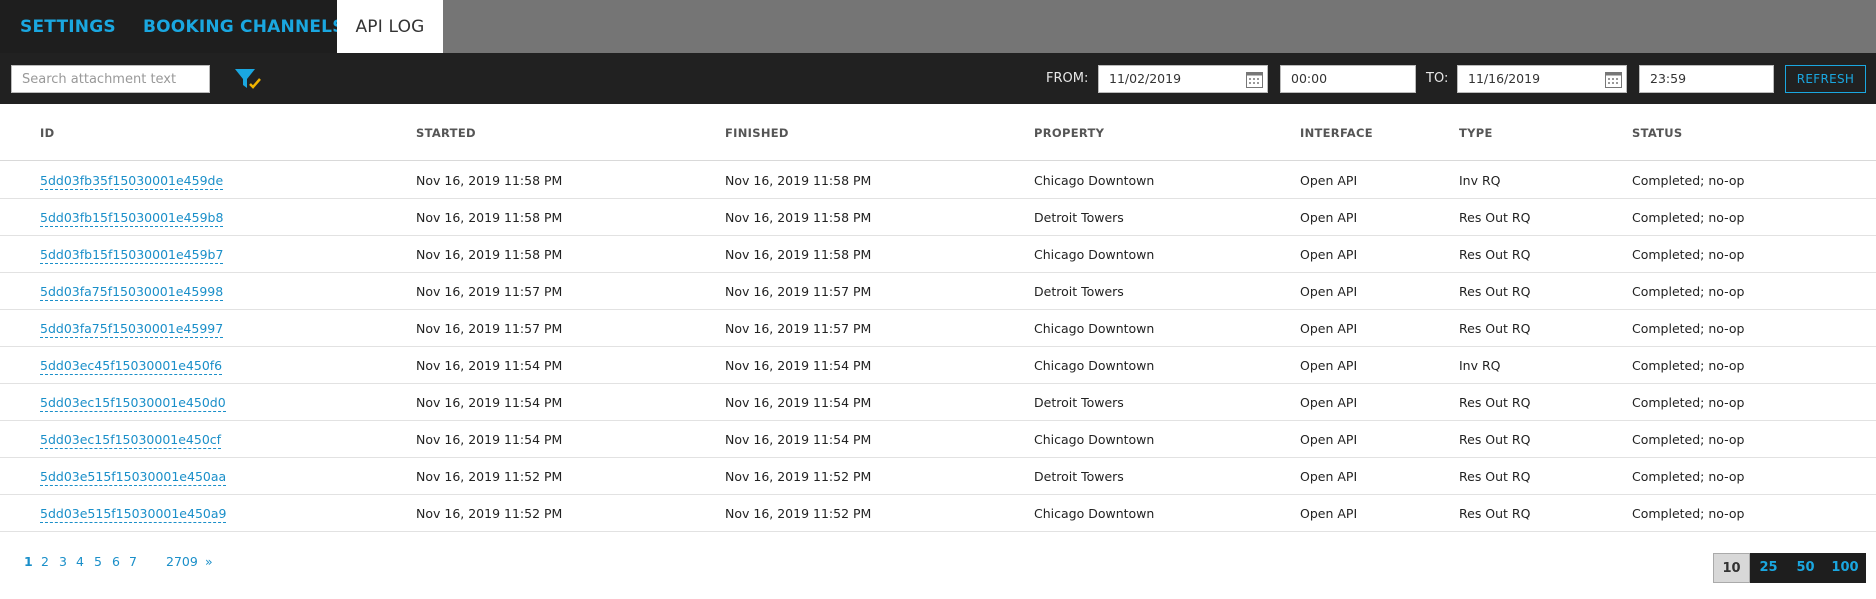 The image size is (1876, 599). Describe the element at coordinates (1657, 132) in the screenshot. I see `column-header-status: STATUS` at that location.